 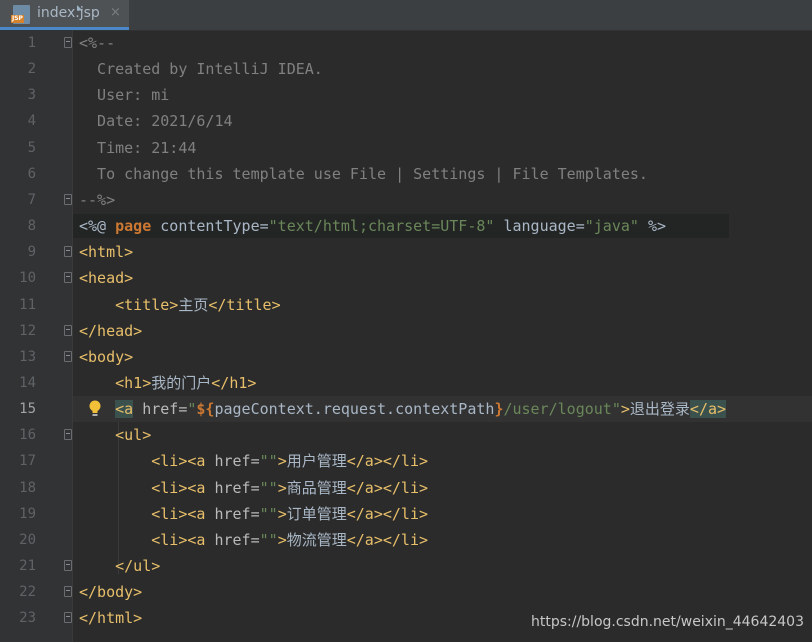 I want to click on code-text: --%>, so click(x=97, y=200).